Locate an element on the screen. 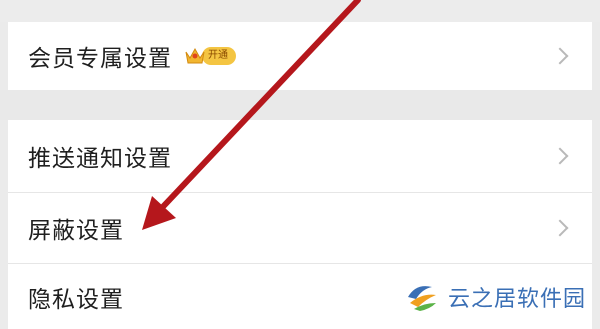  watermark: 云之居软件园 is located at coordinates (494, 297).